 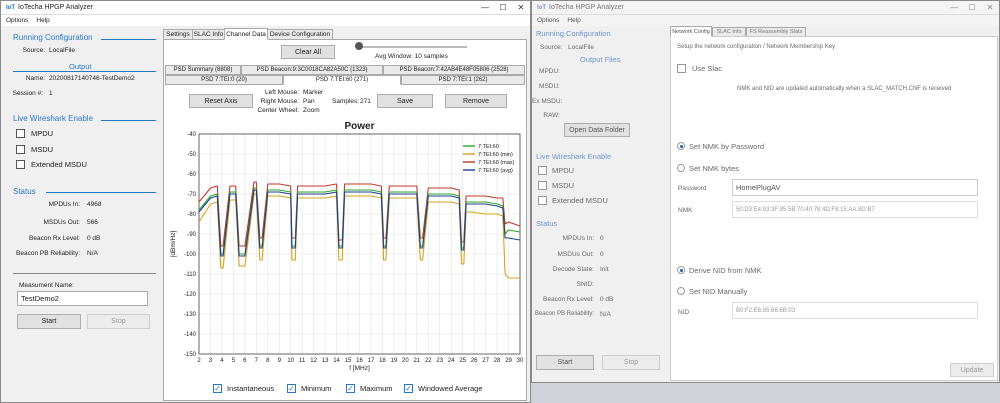 What do you see at coordinates (575, 254) in the screenshot?
I see `status-label: MSDUs Out:` at bounding box center [575, 254].